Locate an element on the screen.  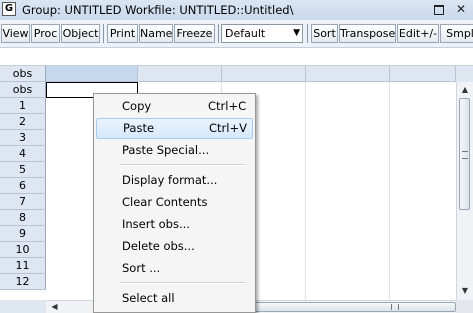
row-label: 9 is located at coordinates (23, 234).